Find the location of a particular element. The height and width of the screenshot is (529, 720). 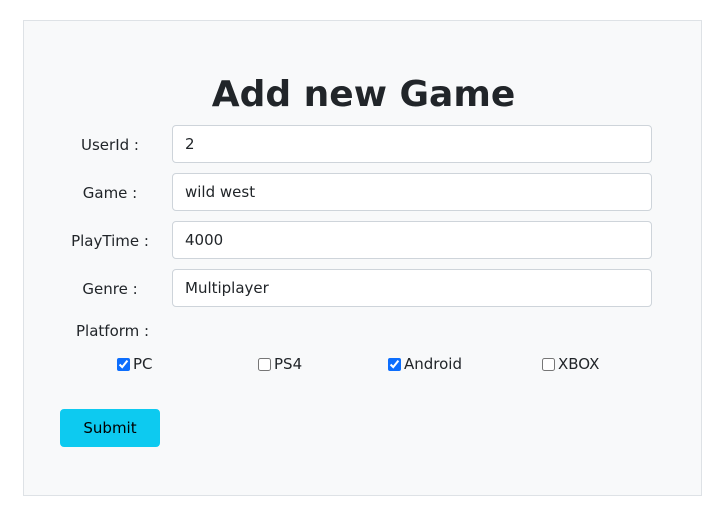

platform-label: Platform : is located at coordinates (113, 331).